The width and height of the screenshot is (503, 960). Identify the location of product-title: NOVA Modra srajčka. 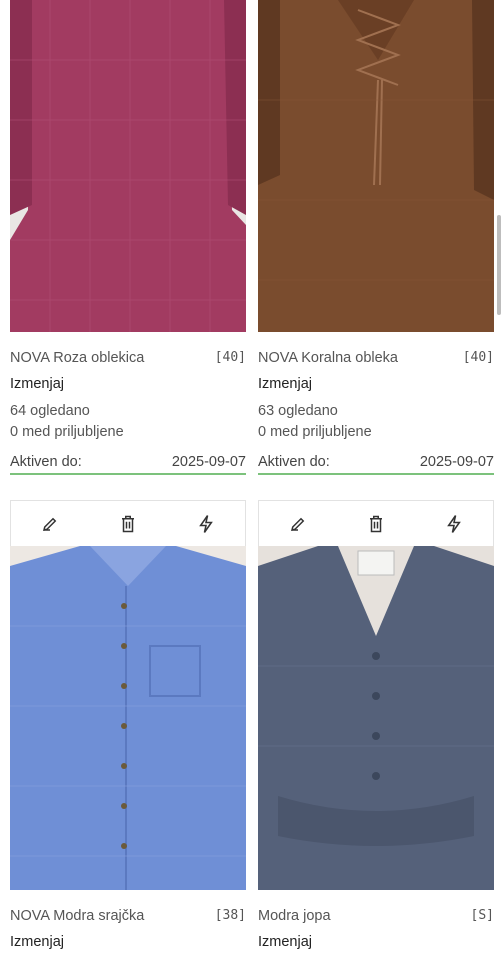
(77, 916).